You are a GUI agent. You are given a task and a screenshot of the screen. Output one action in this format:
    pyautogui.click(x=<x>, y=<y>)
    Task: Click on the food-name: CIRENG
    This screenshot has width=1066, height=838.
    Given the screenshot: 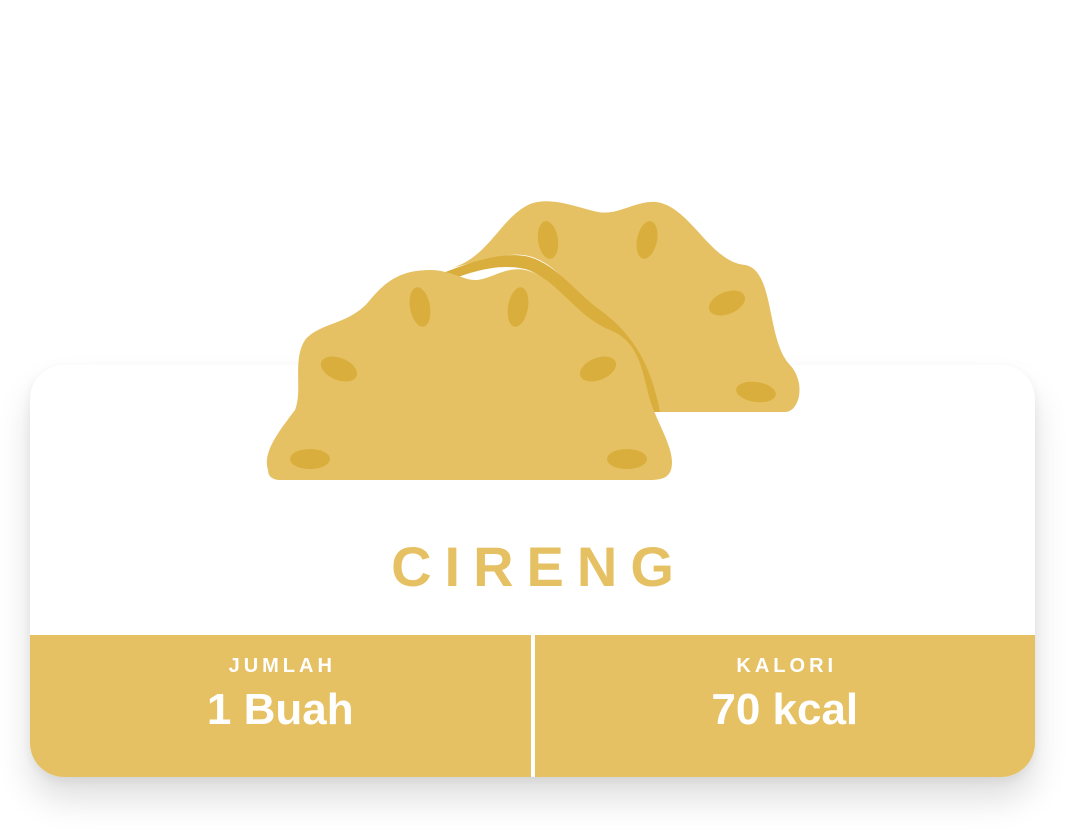 What is the action you would take?
    pyautogui.click(x=539, y=566)
    